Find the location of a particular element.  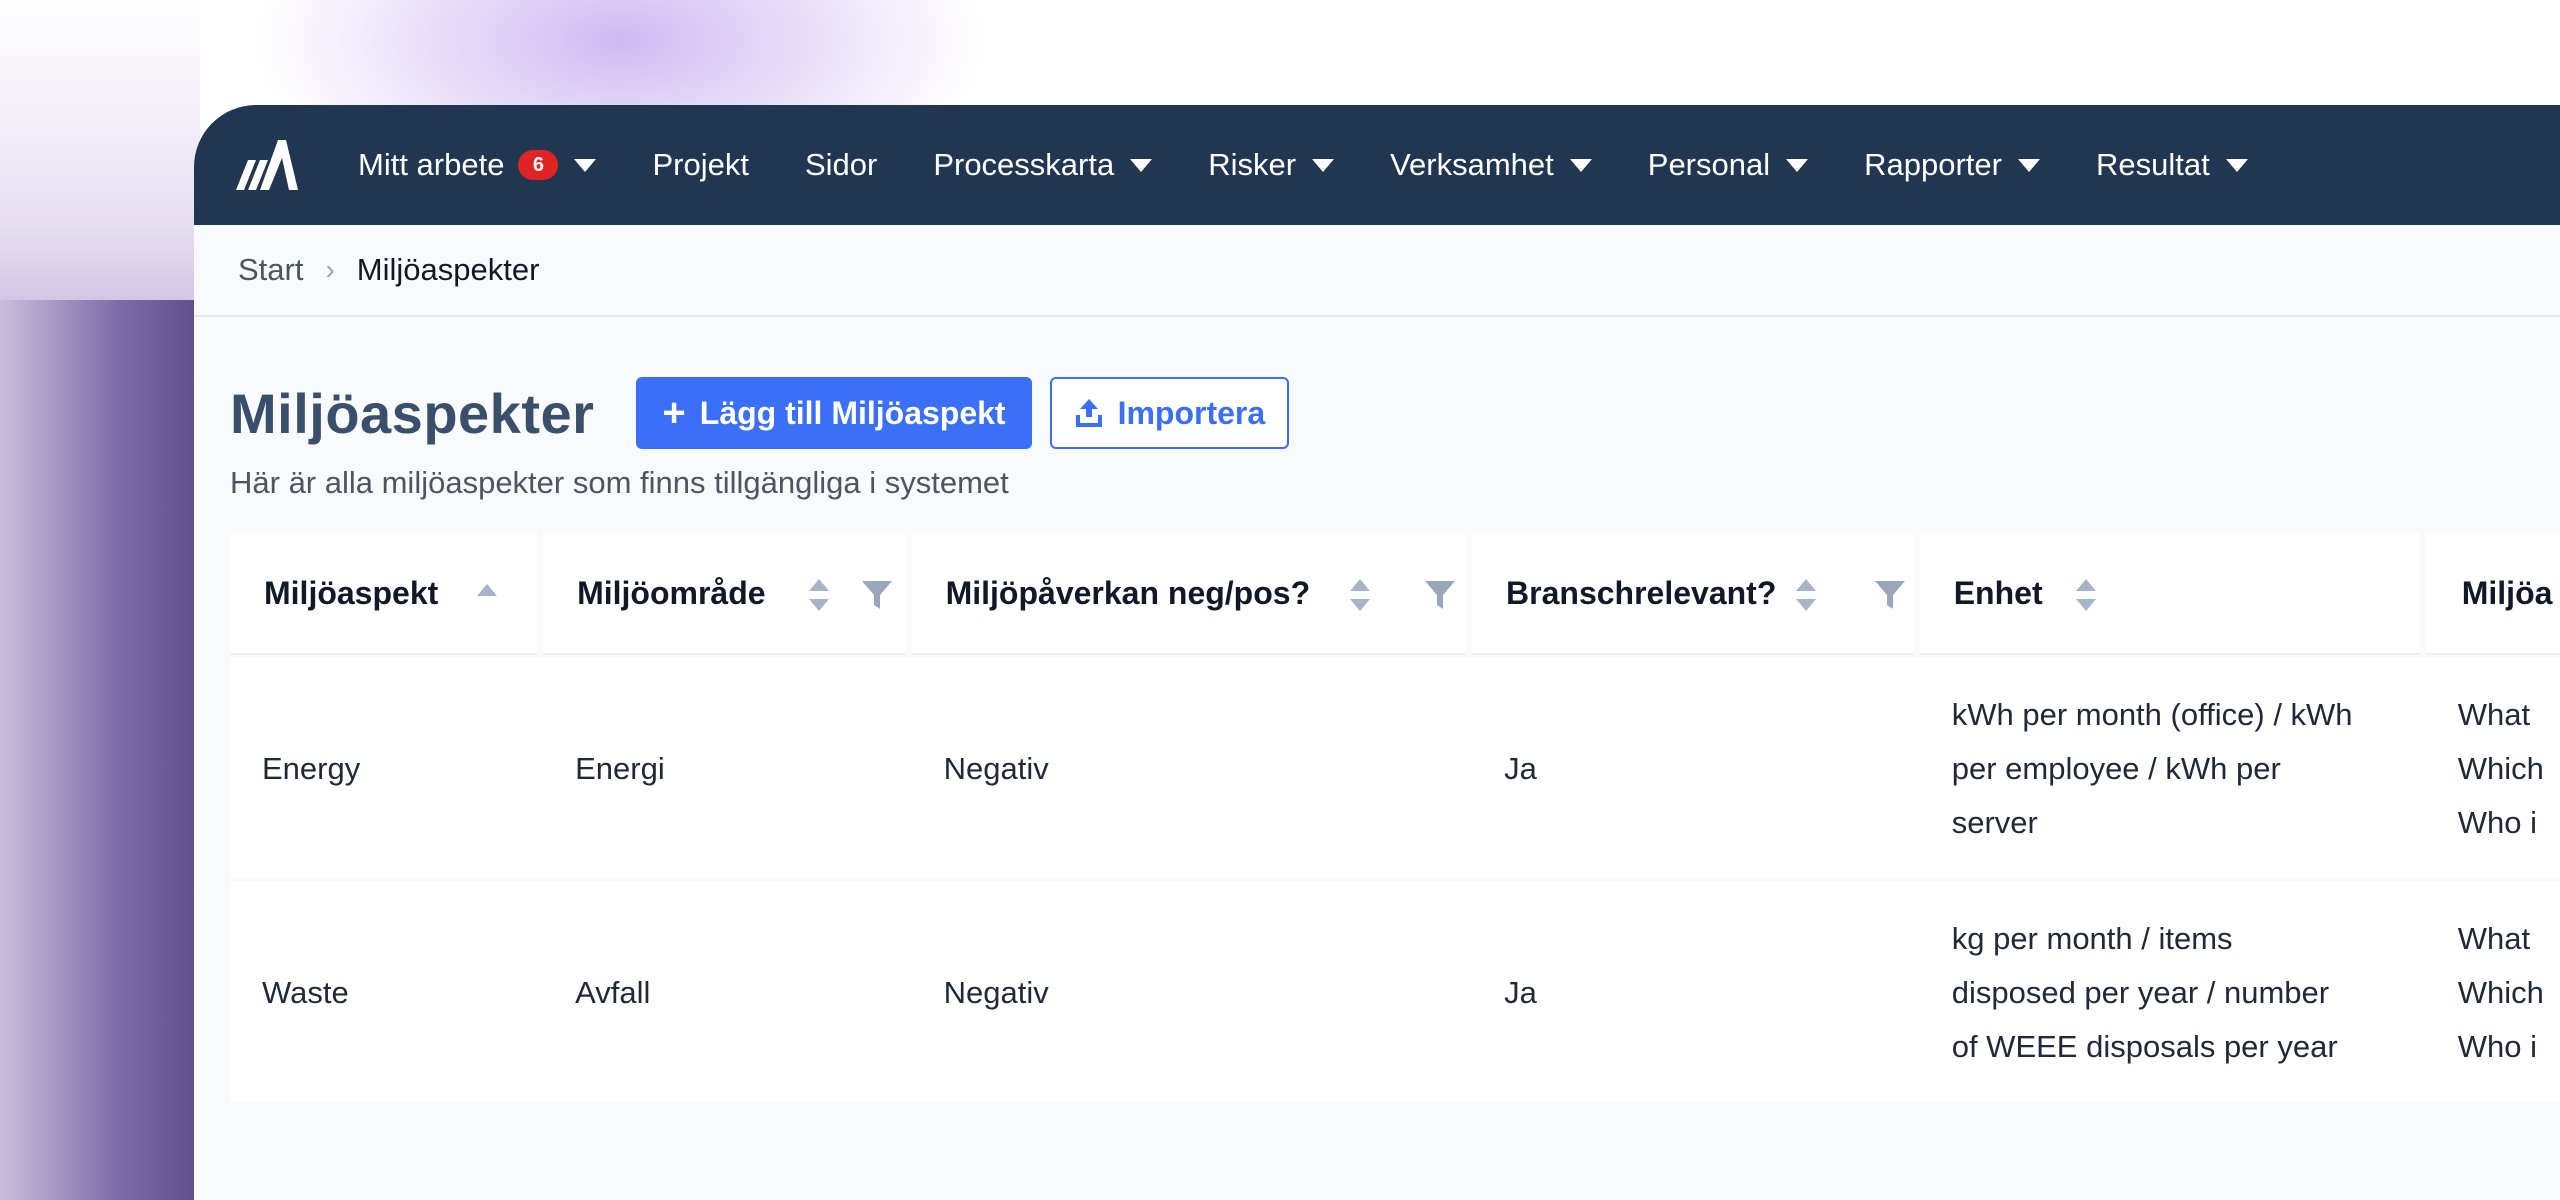

column-header-branschrelevant: Branschrelevant? is located at coordinates (1693, 594).